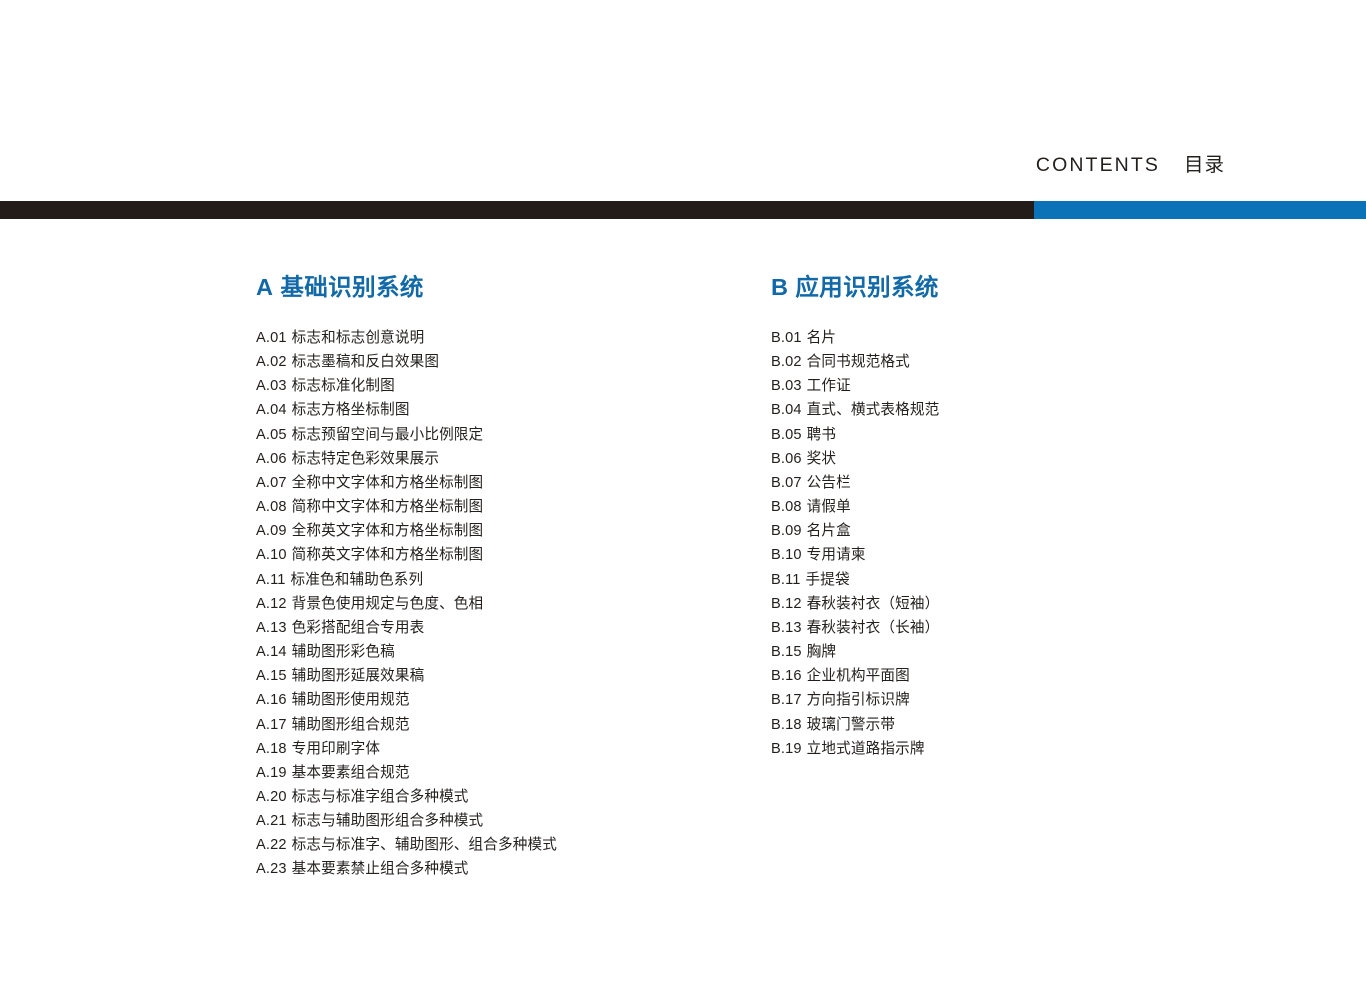  I want to click on header-rule-bar, so click(683, 210).